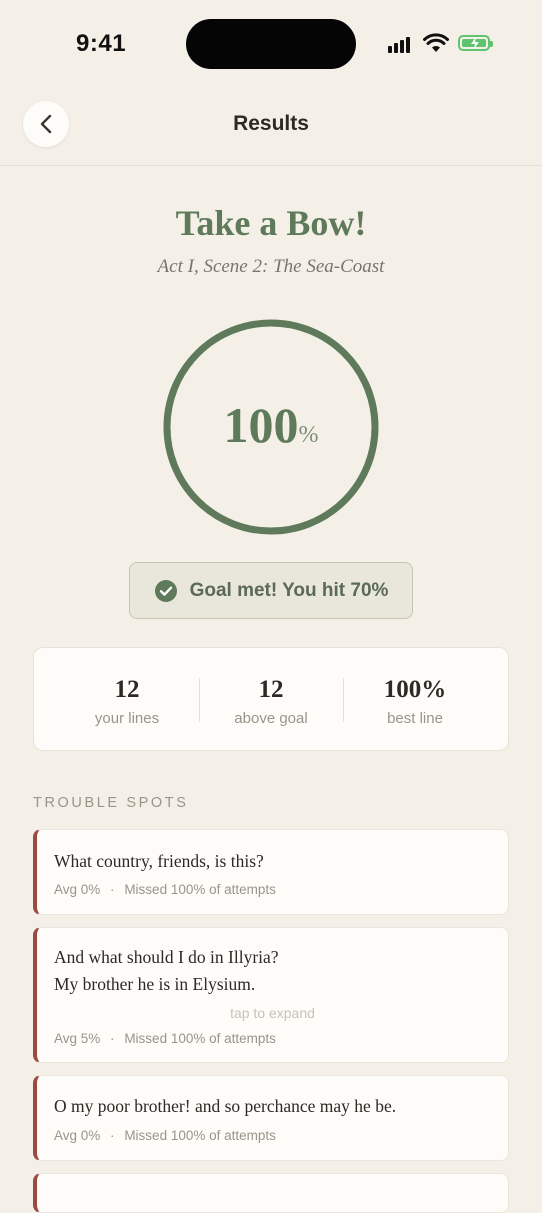 This screenshot has height=1213, width=542. I want to click on trouble-meta: Avg 5% · Missed 100% of attempts, so click(165, 1038).